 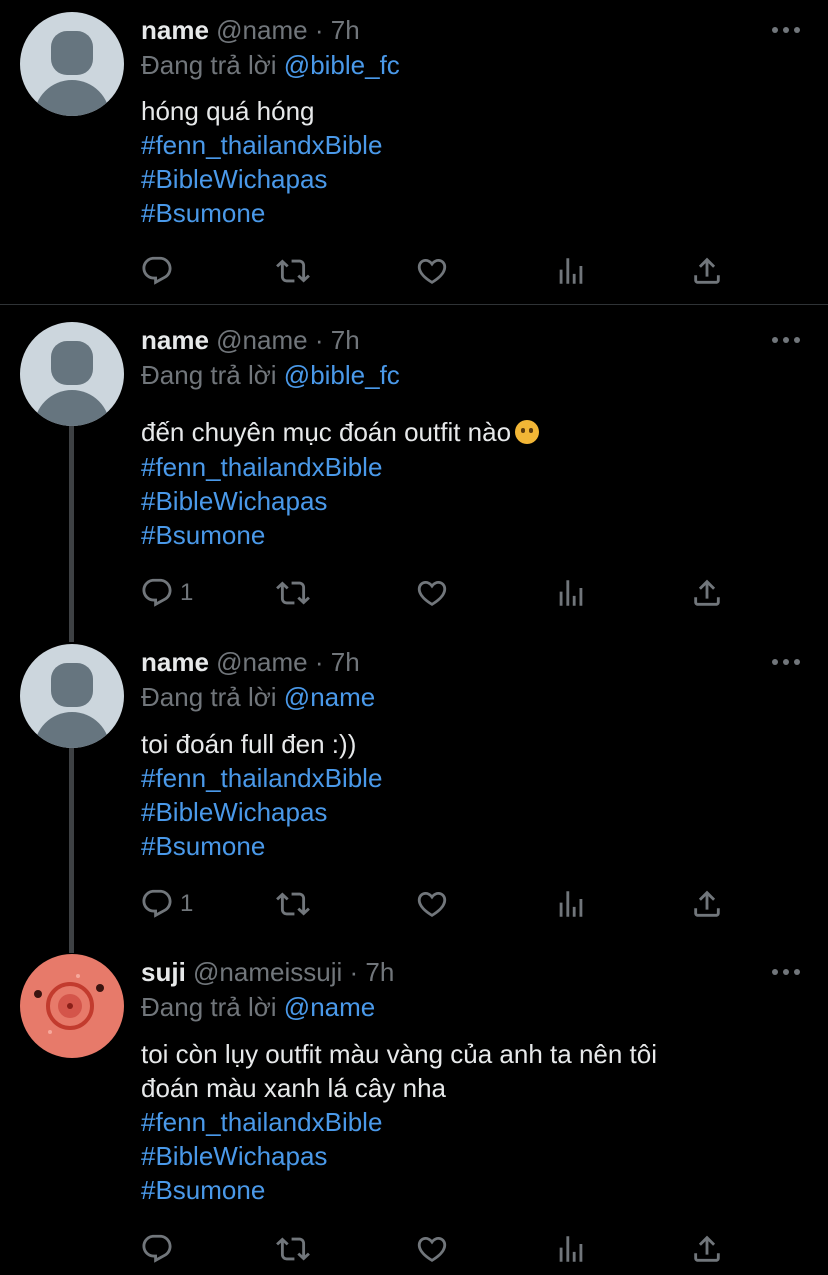 I want to click on user-handle: @nameissuji, so click(x=267, y=972).